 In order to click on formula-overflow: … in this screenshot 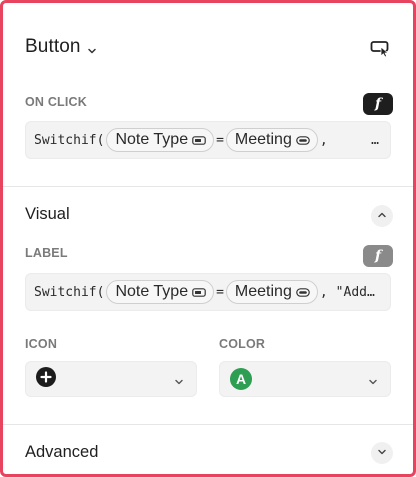, I will do `click(375, 140)`.